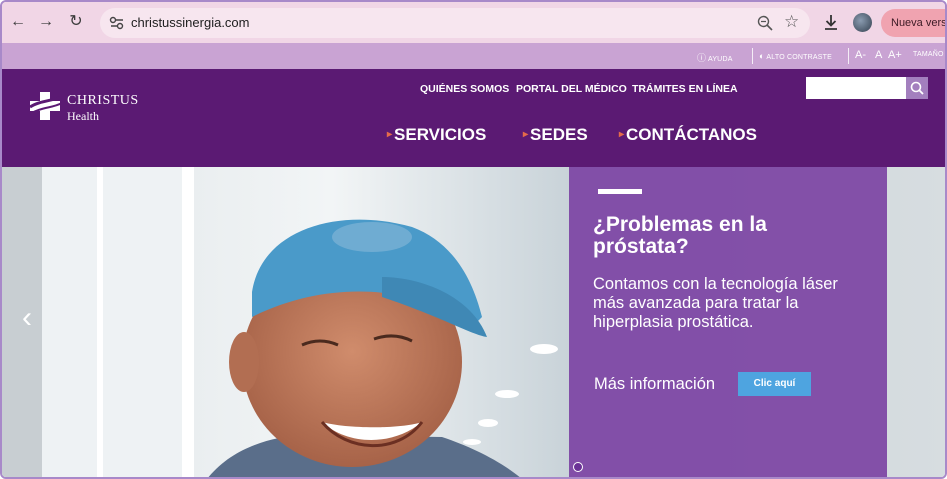 This screenshot has height=479, width=947. I want to click on help-label: AYUDA, so click(720, 59).